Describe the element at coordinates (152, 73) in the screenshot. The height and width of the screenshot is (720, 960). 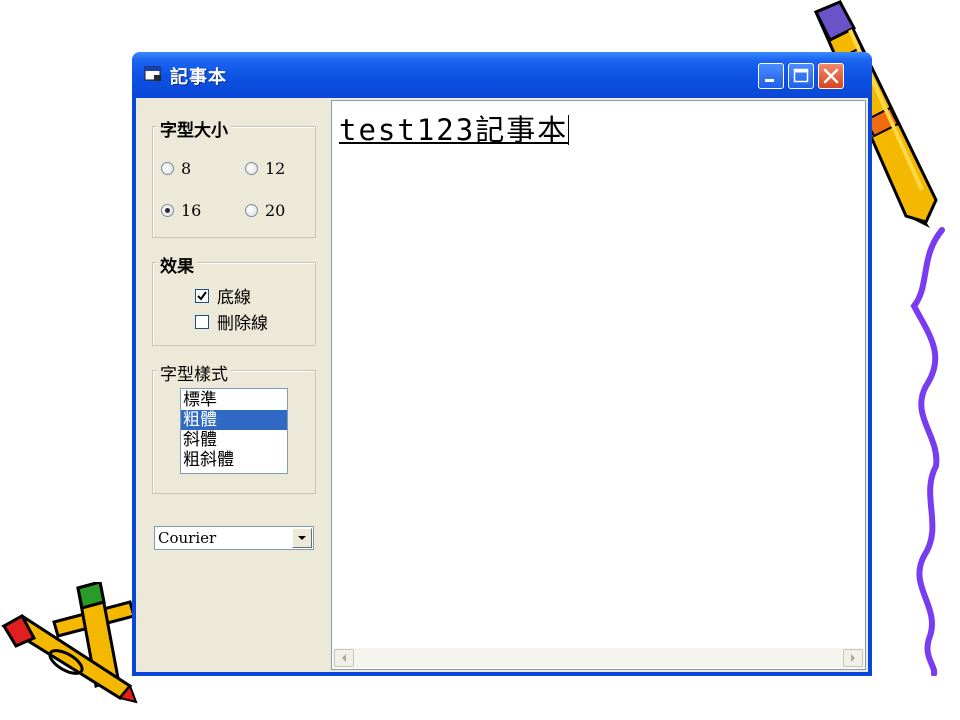
I see `app-icon` at that location.